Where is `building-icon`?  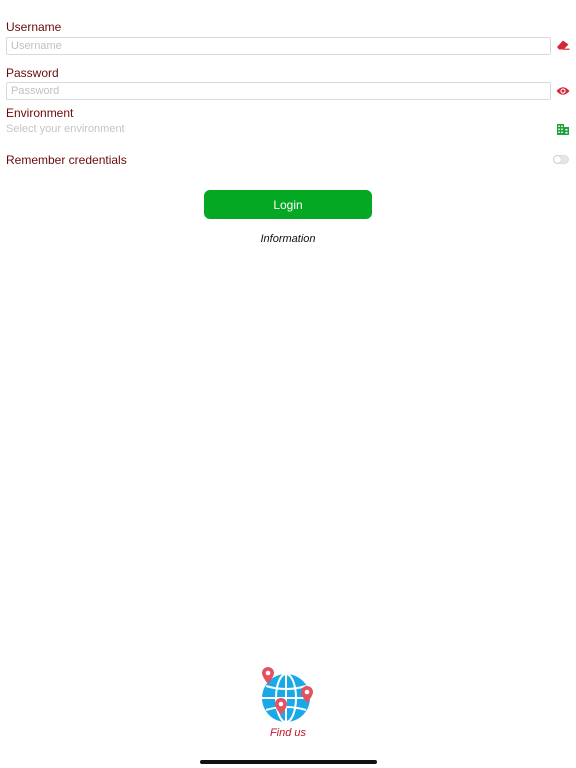
building-icon is located at coordinates (563, 129).